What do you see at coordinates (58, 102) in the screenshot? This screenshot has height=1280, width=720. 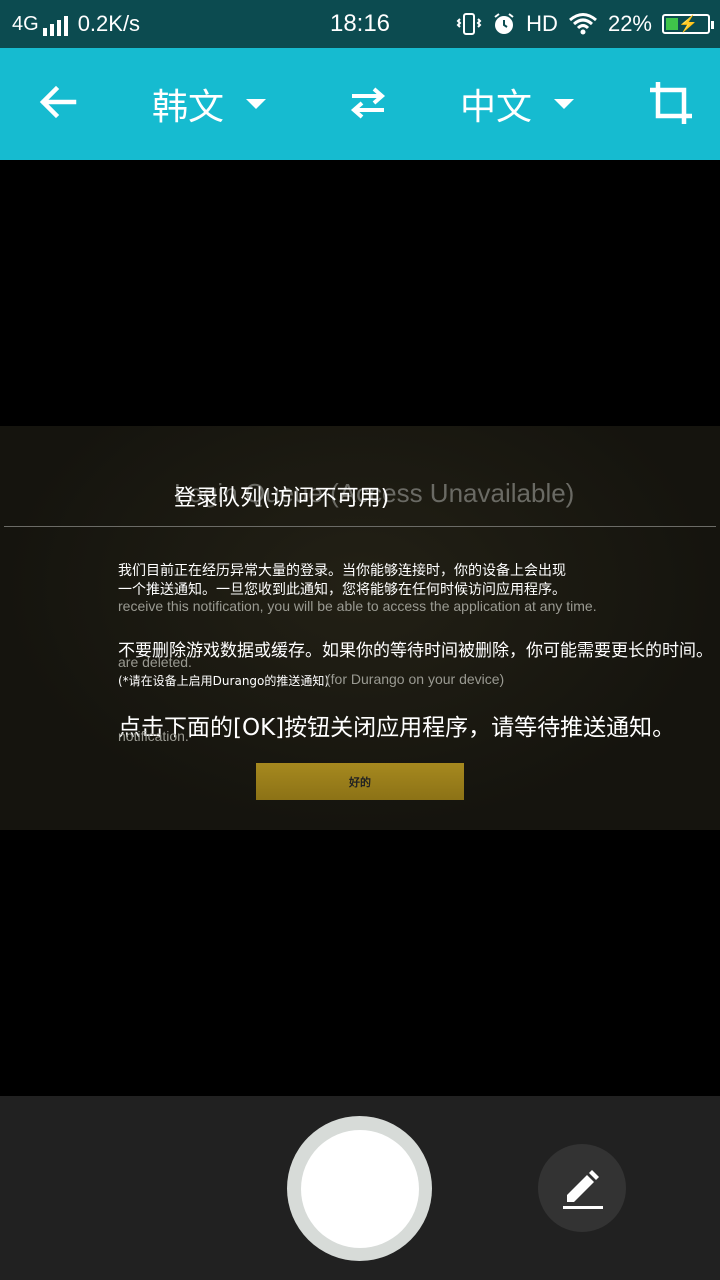 I see `arrow-left-icon` at bounding box center [58, 102].